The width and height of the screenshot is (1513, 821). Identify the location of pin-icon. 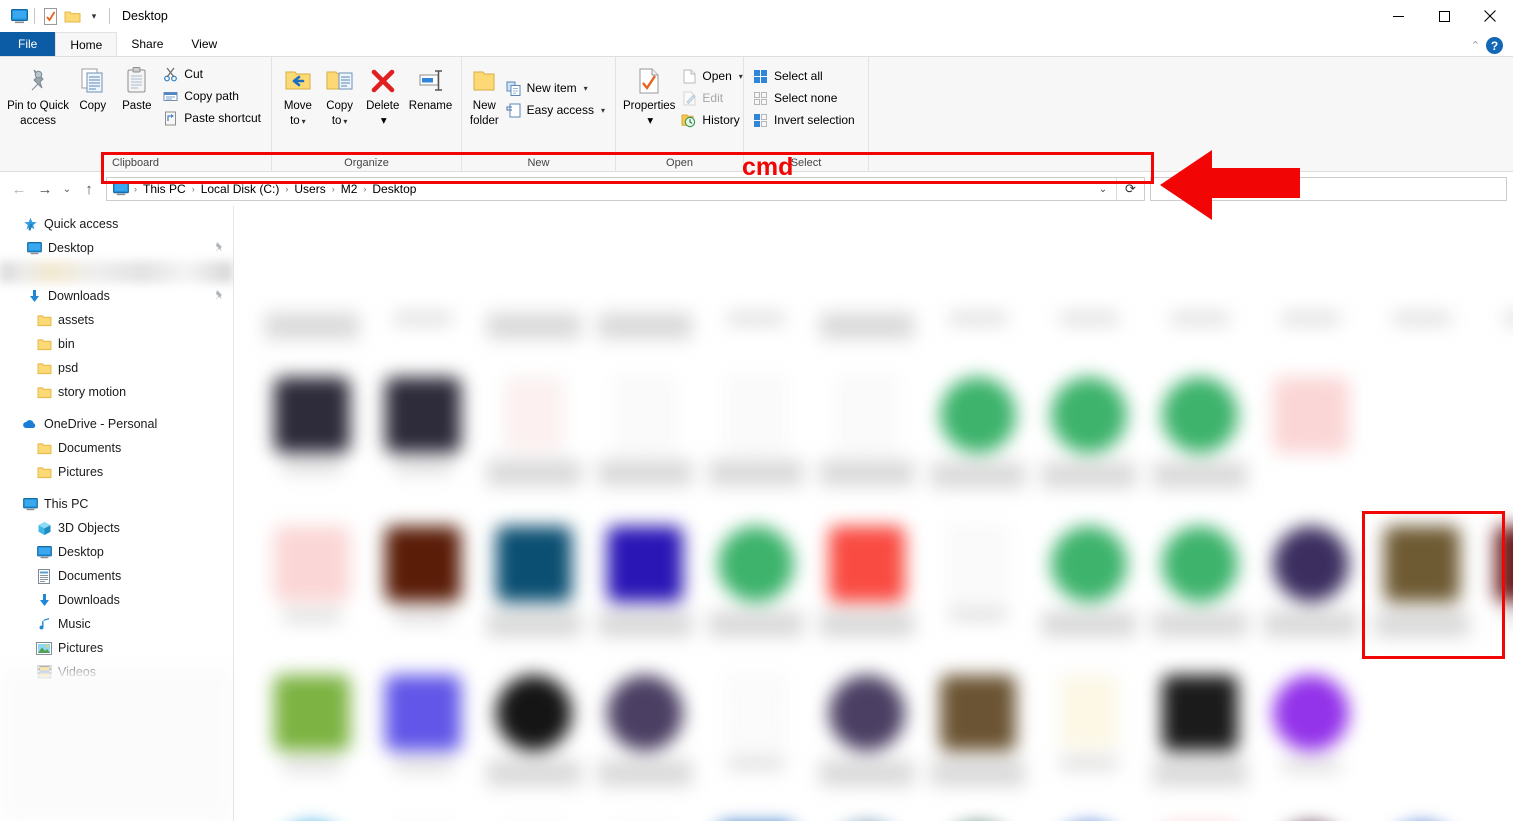
(219, 296).